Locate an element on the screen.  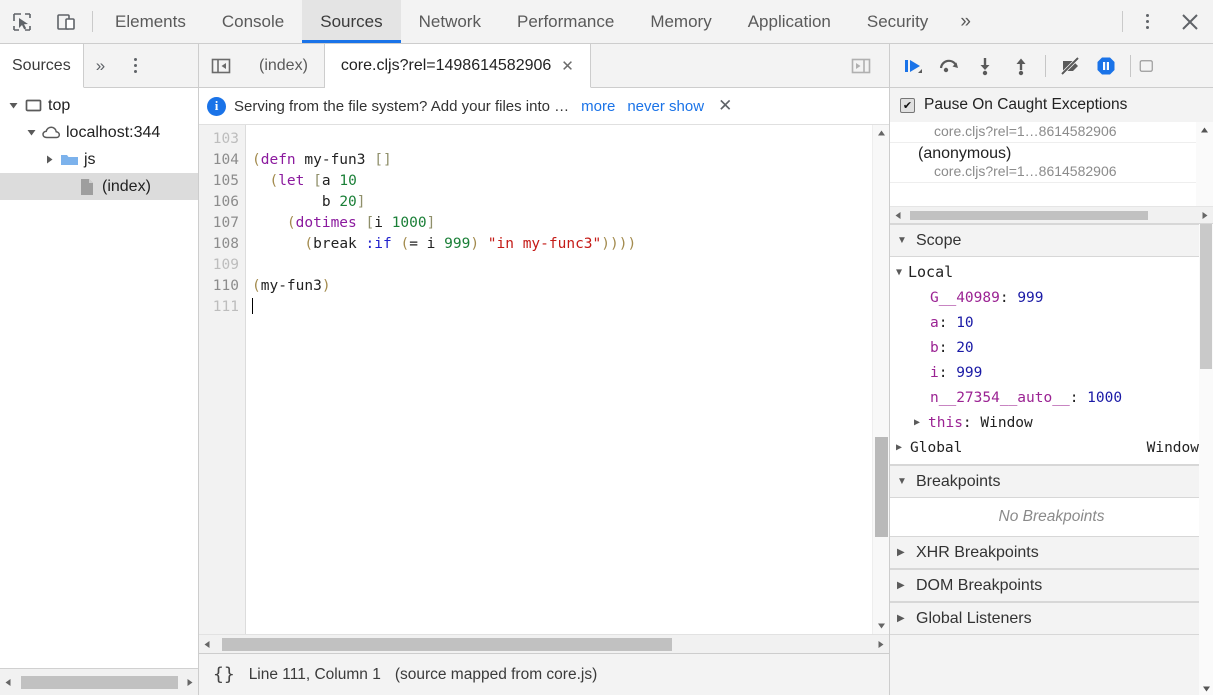
navigator-horizontal-scrollbar is located at coordinates (99, 681).